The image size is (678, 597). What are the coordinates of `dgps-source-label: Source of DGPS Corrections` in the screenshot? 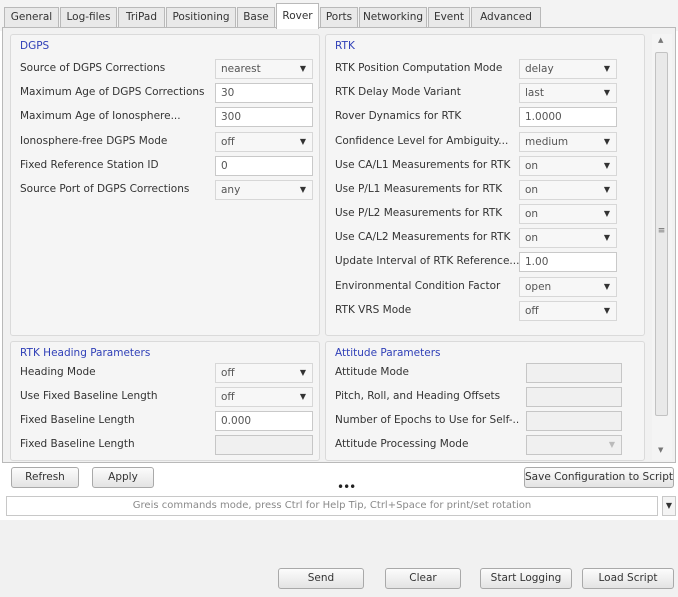 It's located at (93, 68).